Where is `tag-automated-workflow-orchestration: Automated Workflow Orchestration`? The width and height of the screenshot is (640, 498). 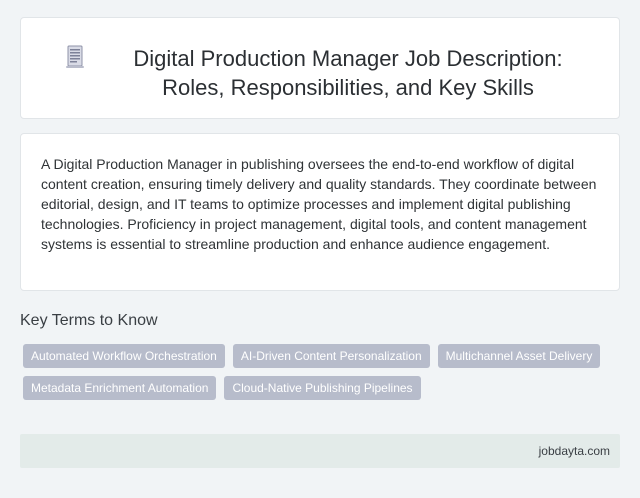
tag-automated-workflow-orchestration: Automated Workflow Orchestration is located at coordinates (124, 356).